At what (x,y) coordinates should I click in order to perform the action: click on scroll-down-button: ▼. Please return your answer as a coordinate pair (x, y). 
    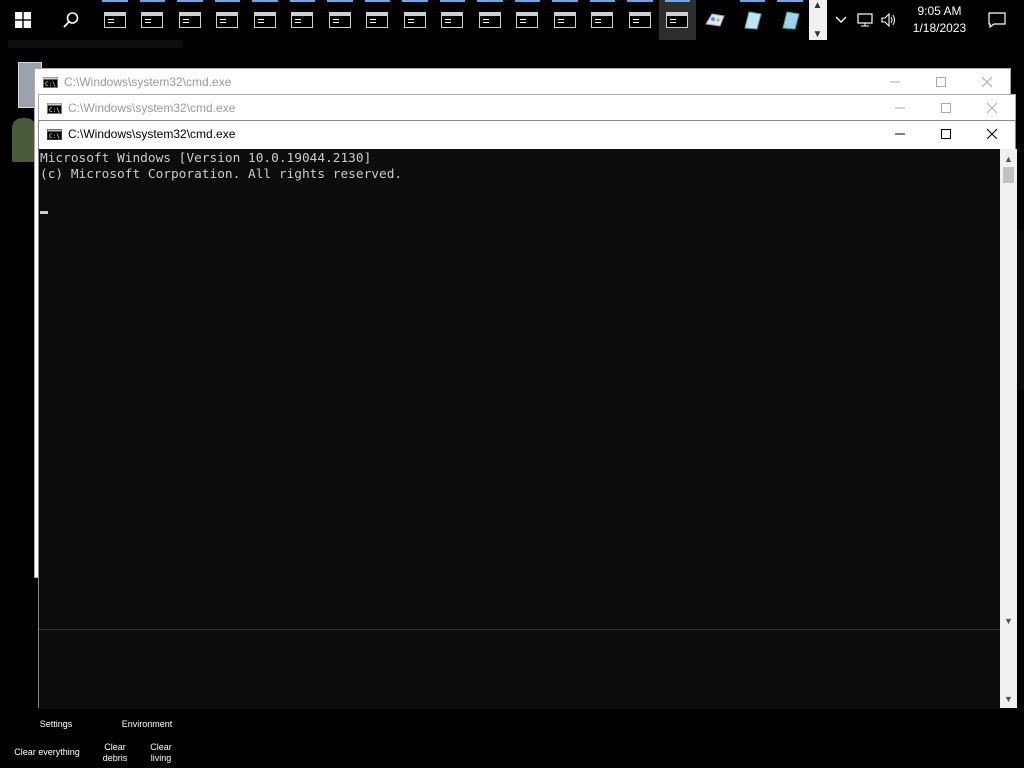
    Looking at the image, I should click on (1008, 620).